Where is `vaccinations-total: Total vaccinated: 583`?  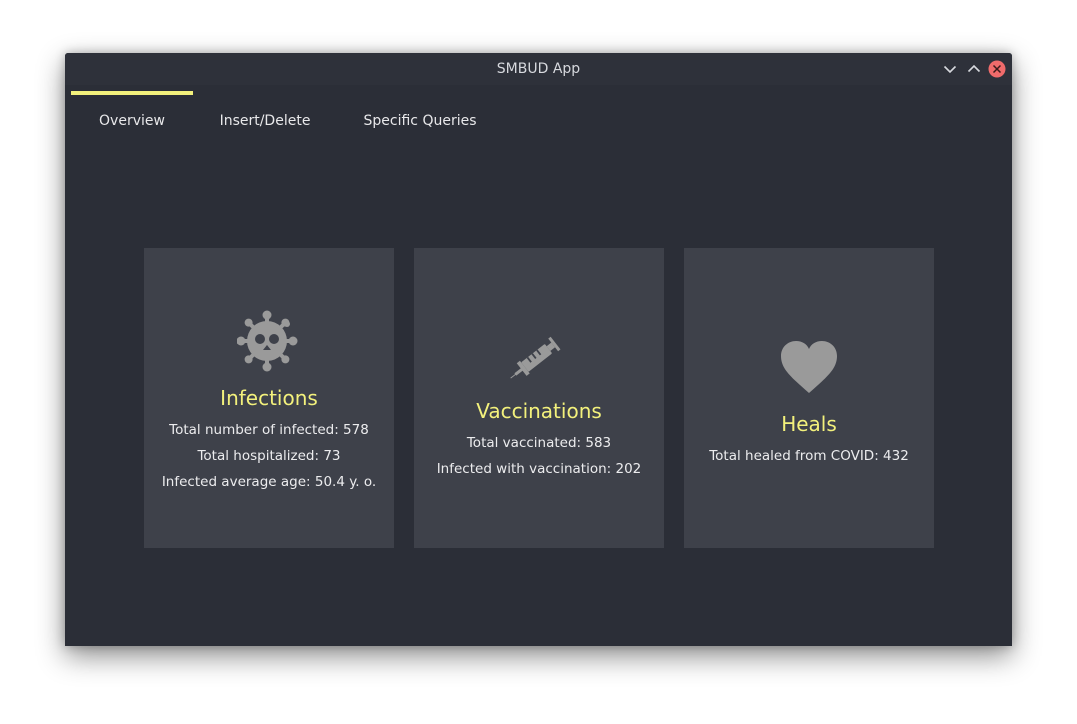
vaccinations-total: Total vaccinated: 583 is located at coordinates (539, 443).